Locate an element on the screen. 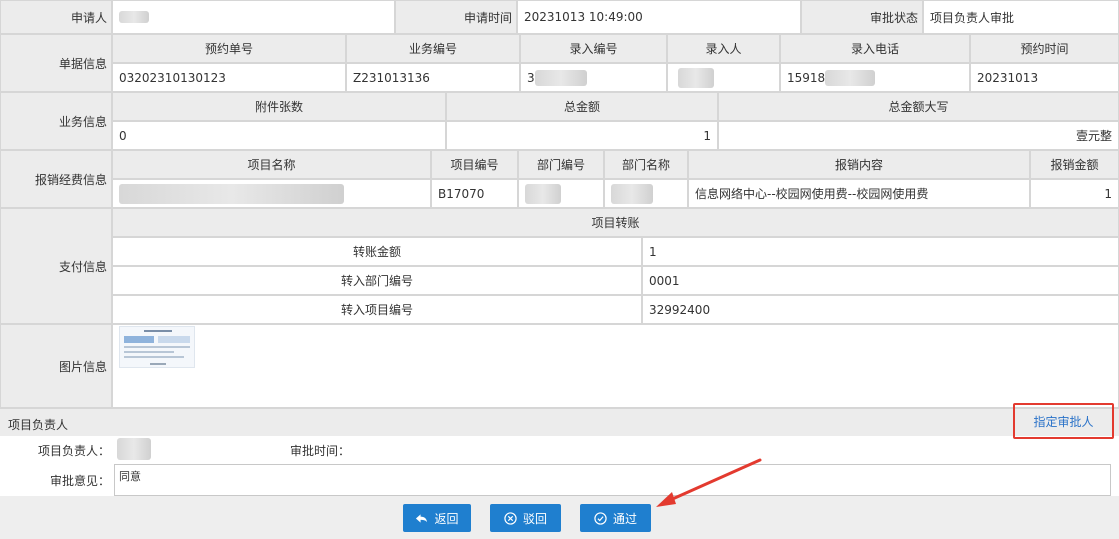 The height and width of the screenshot is (539, 1119). doc-val-business-no: Z231013136 is located at coordinates (433, 77).